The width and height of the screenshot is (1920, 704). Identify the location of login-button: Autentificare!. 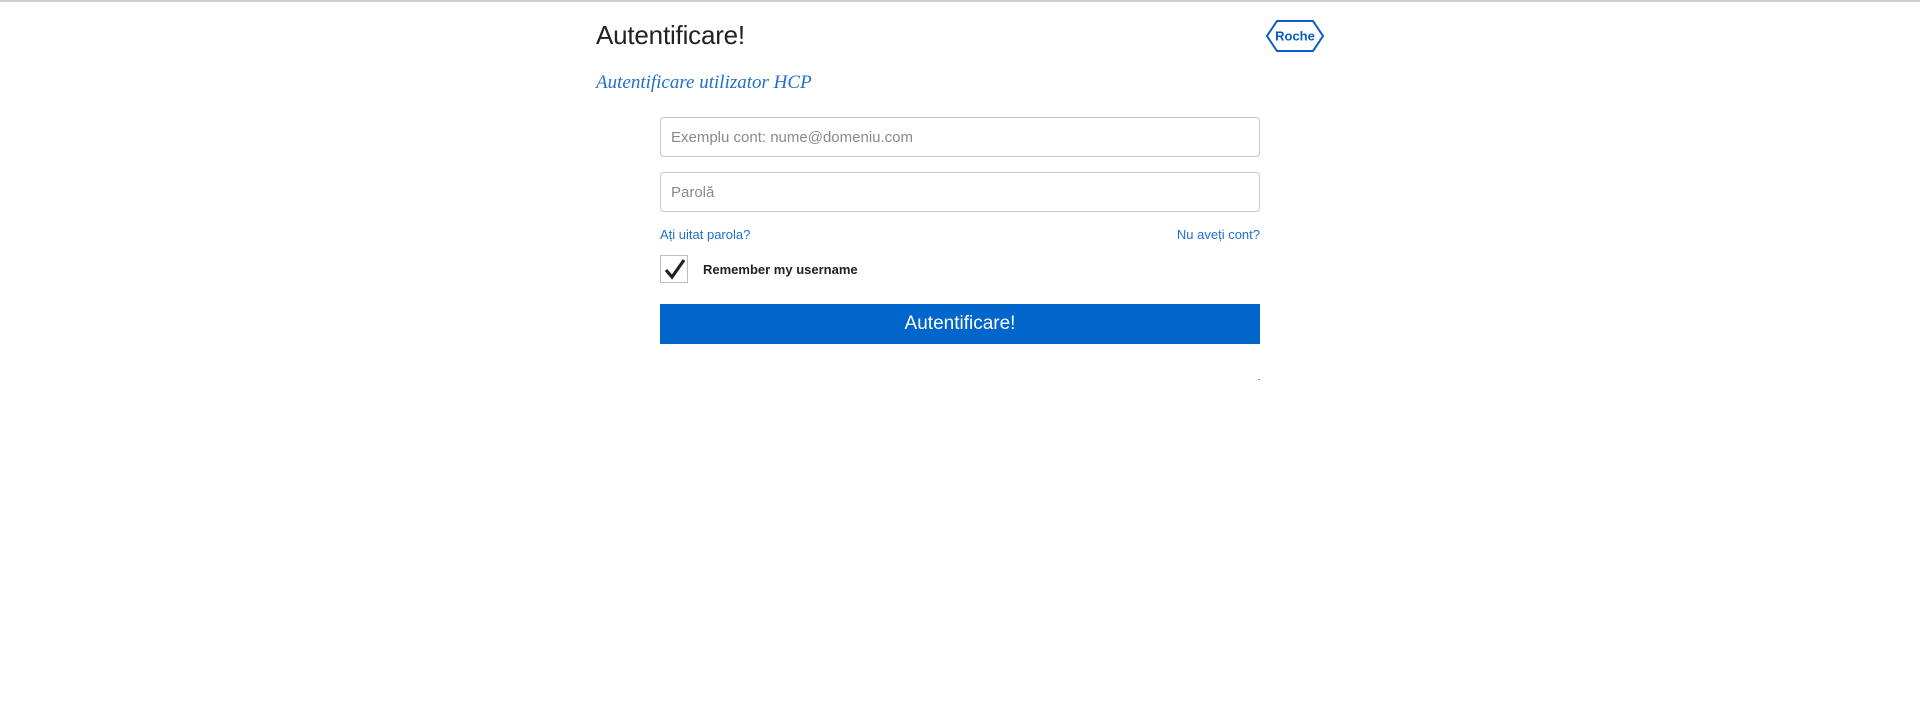
(960, 324).